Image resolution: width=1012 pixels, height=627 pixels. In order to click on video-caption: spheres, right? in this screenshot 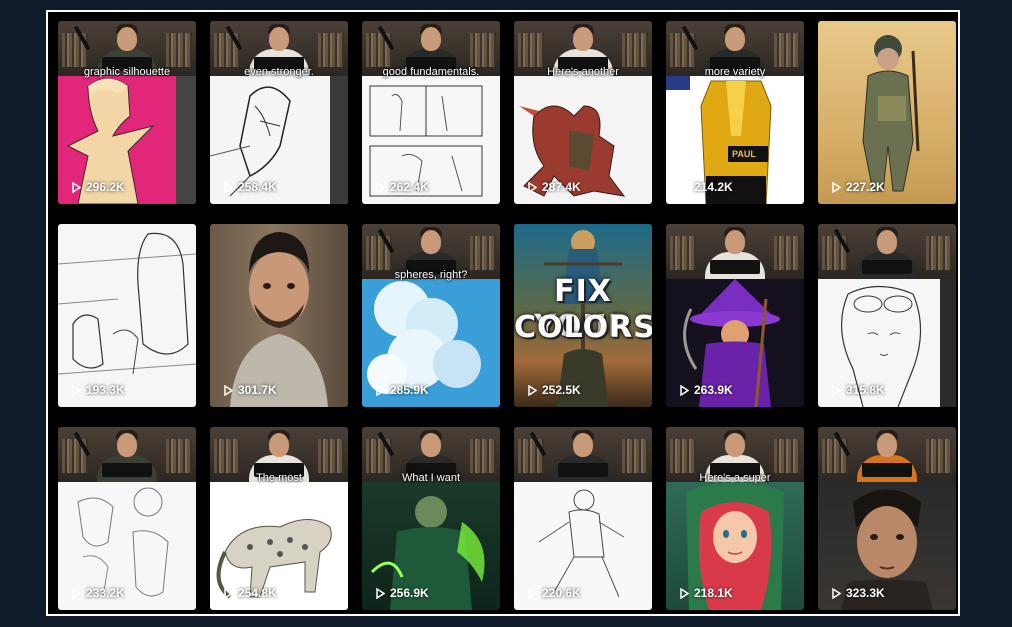, I will do `click(431, 275)`.